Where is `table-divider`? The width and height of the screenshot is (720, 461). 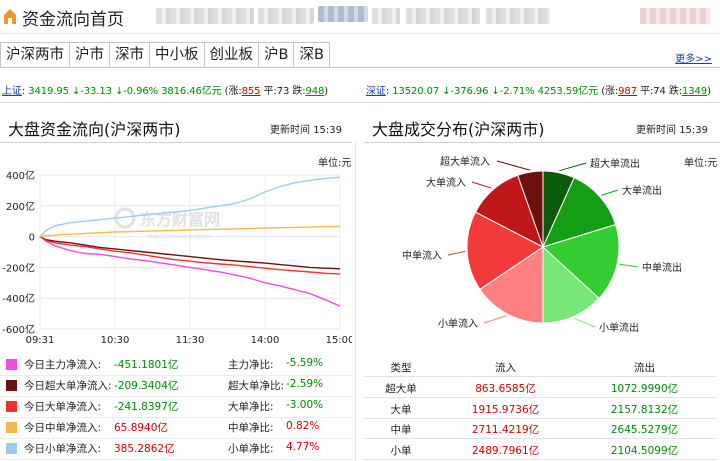
table-divider is located at coordinates (540, 459).